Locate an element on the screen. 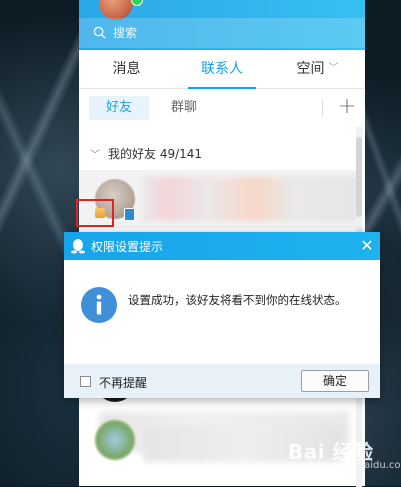 The image size is (401, 487). friend-avatar is located at coordinates (115, 440).